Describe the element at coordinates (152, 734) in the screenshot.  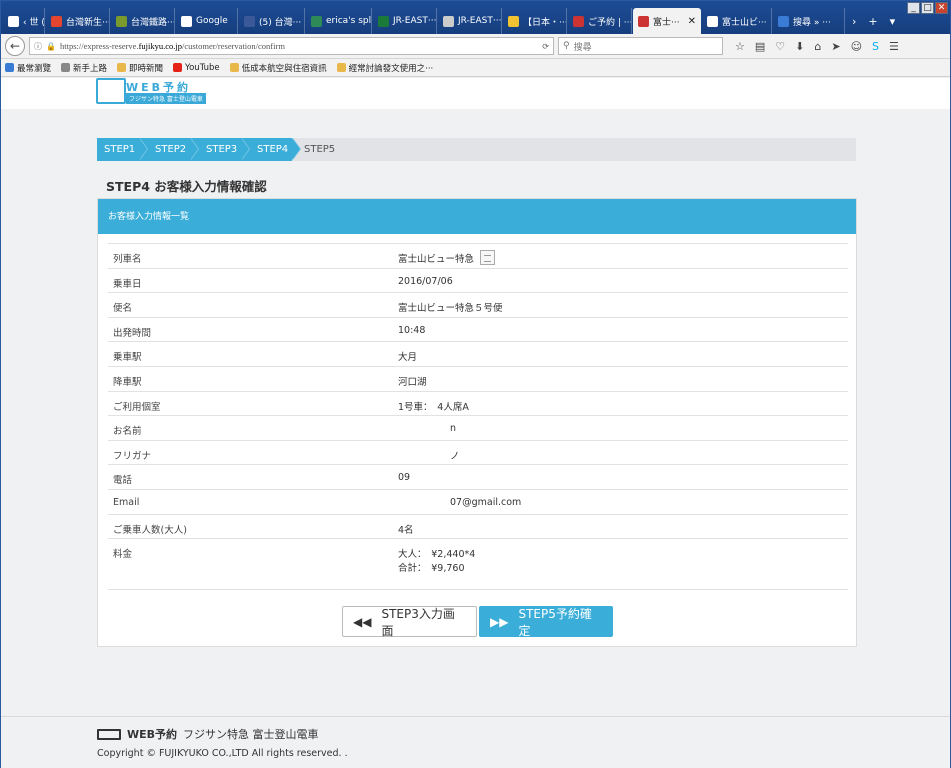
I see `footer-logo-text: WEB予約` at that location.